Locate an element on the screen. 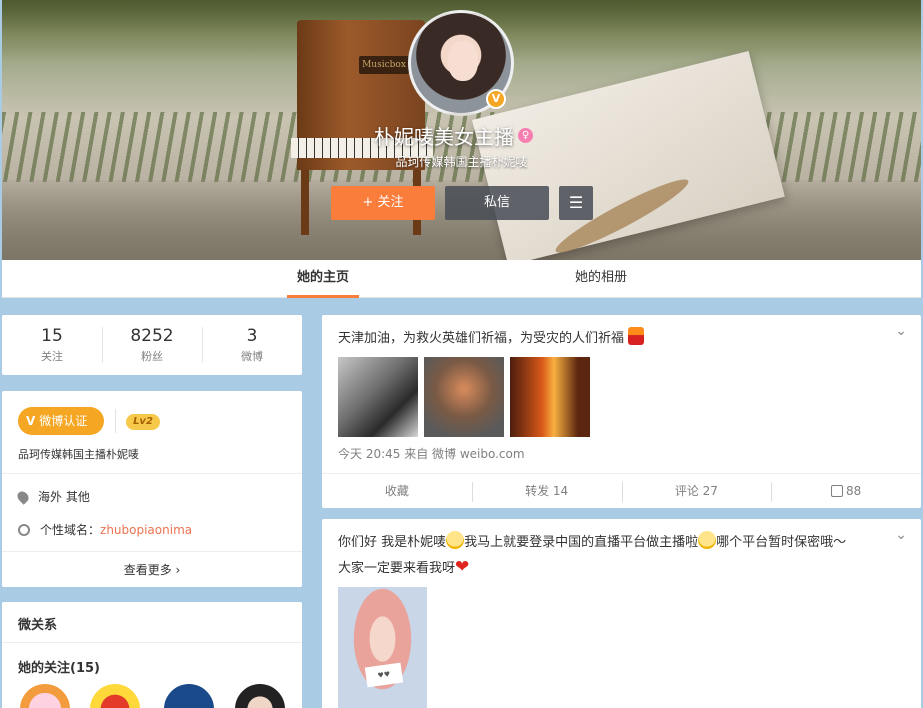  repost-button: 转发 14 is located at coordinates (546, 491).